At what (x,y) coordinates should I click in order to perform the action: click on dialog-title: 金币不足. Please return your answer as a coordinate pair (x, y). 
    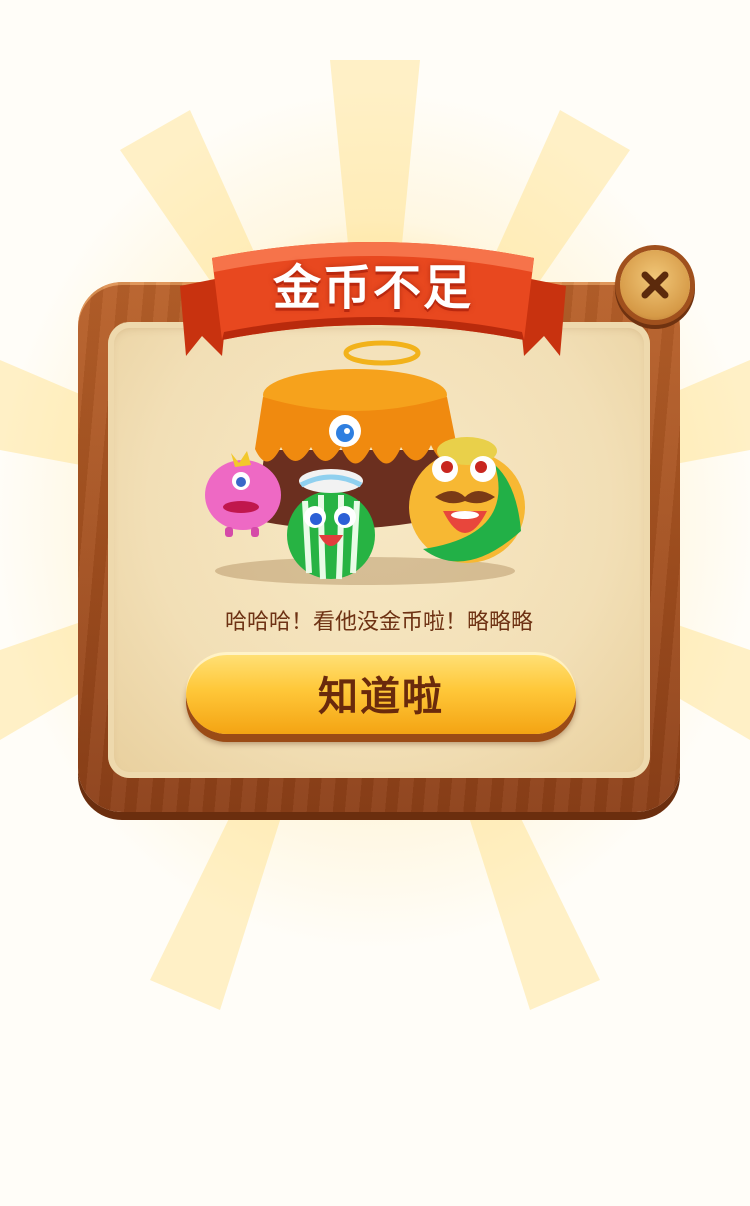
    Looking at the image, I should click on (372, 288).